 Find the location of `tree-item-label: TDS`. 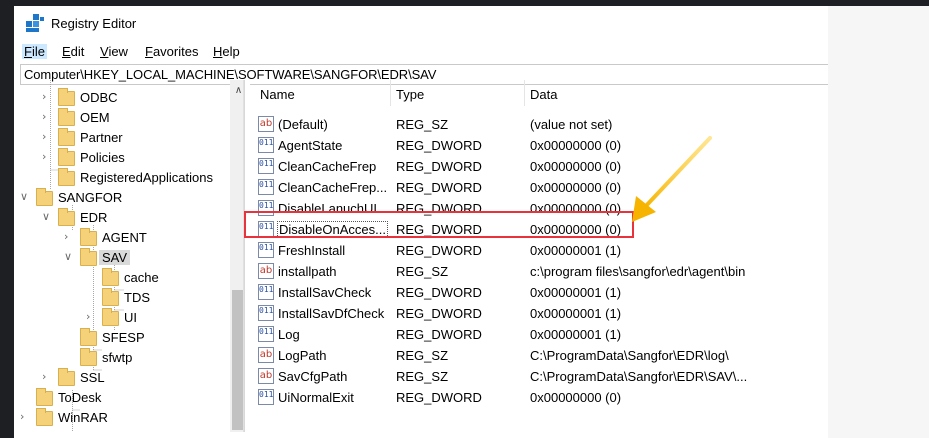

tree-item-label: TDS is located at coordinates (137, 297).